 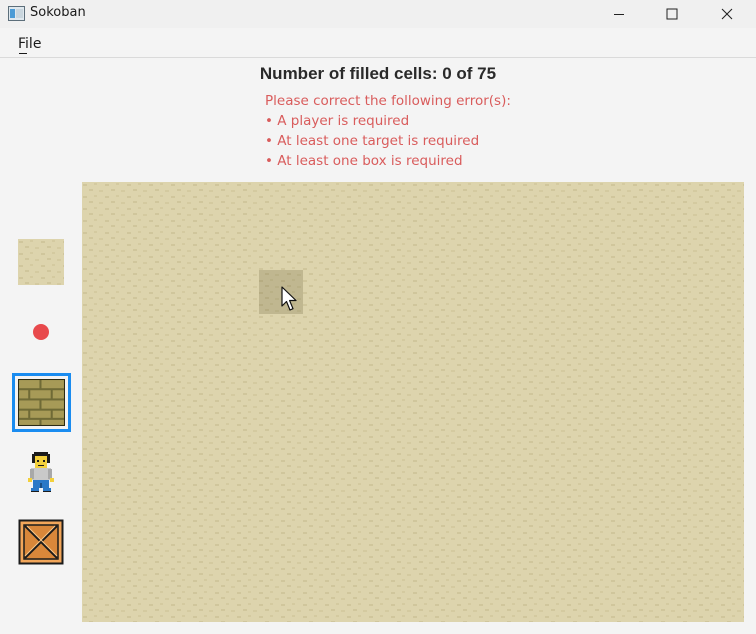 I want to click on palette-wall-button, so click(x=41, y=402).